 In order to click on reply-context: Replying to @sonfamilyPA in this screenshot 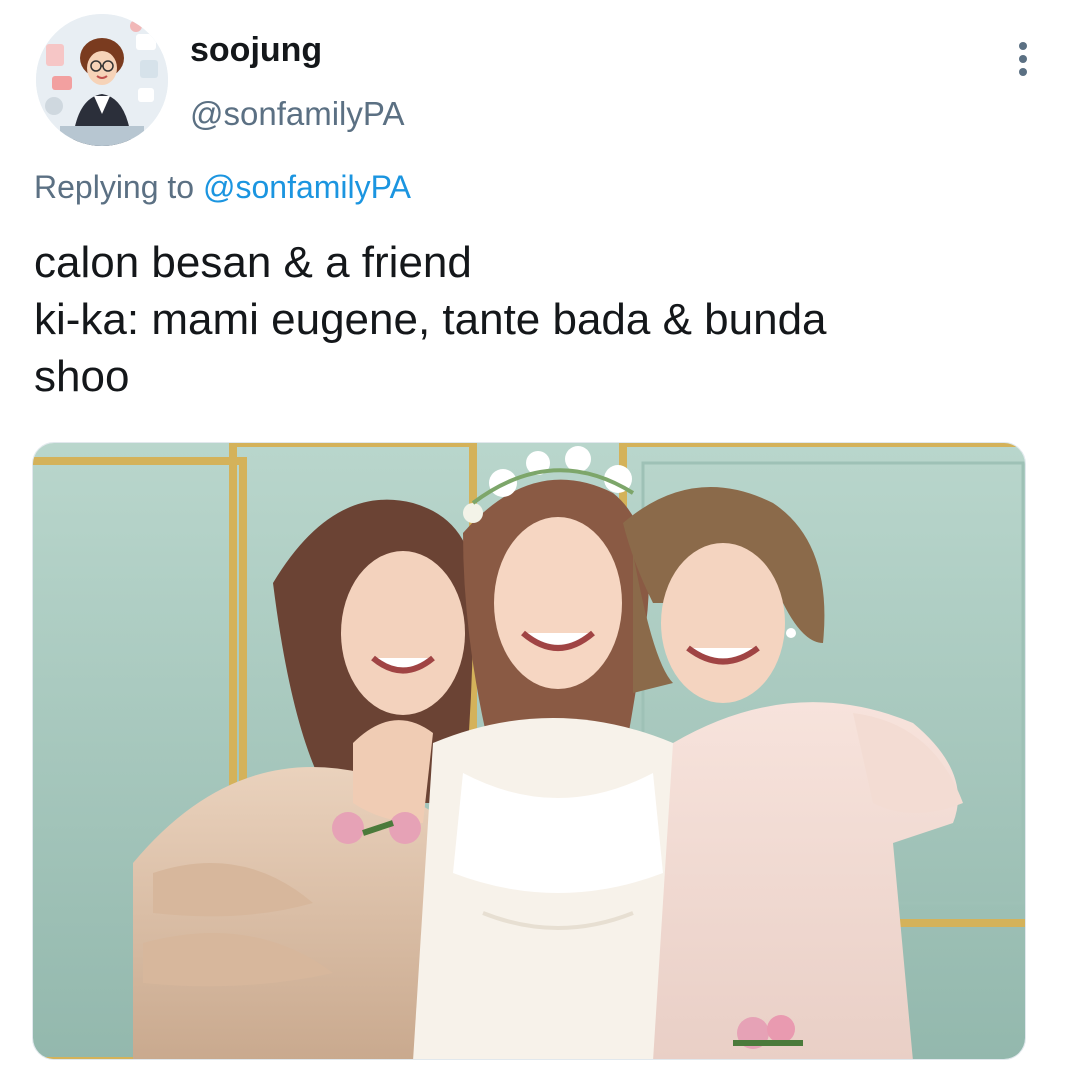, I will do `click(222, 187)`.